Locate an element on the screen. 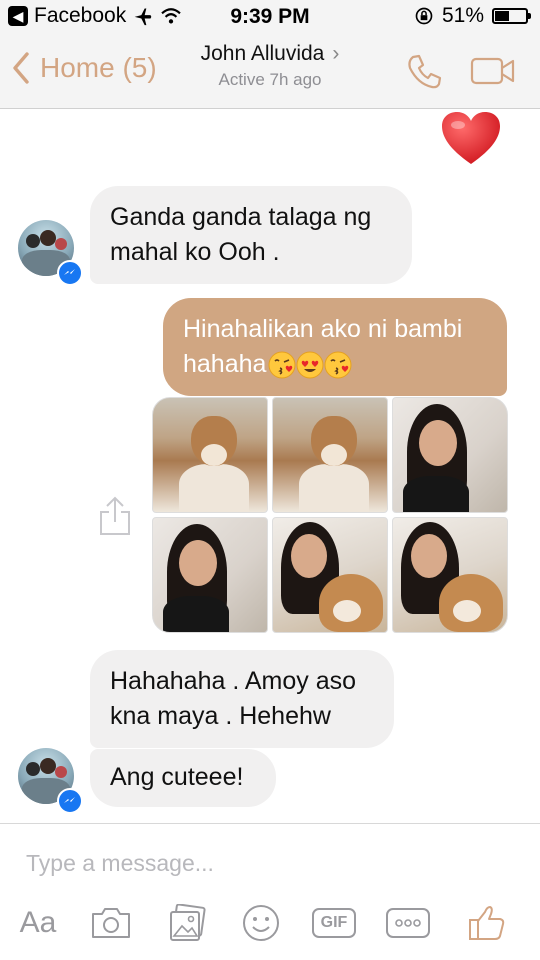 The image size is (540, 960). battery-fill is located at coordinates (502, 16).